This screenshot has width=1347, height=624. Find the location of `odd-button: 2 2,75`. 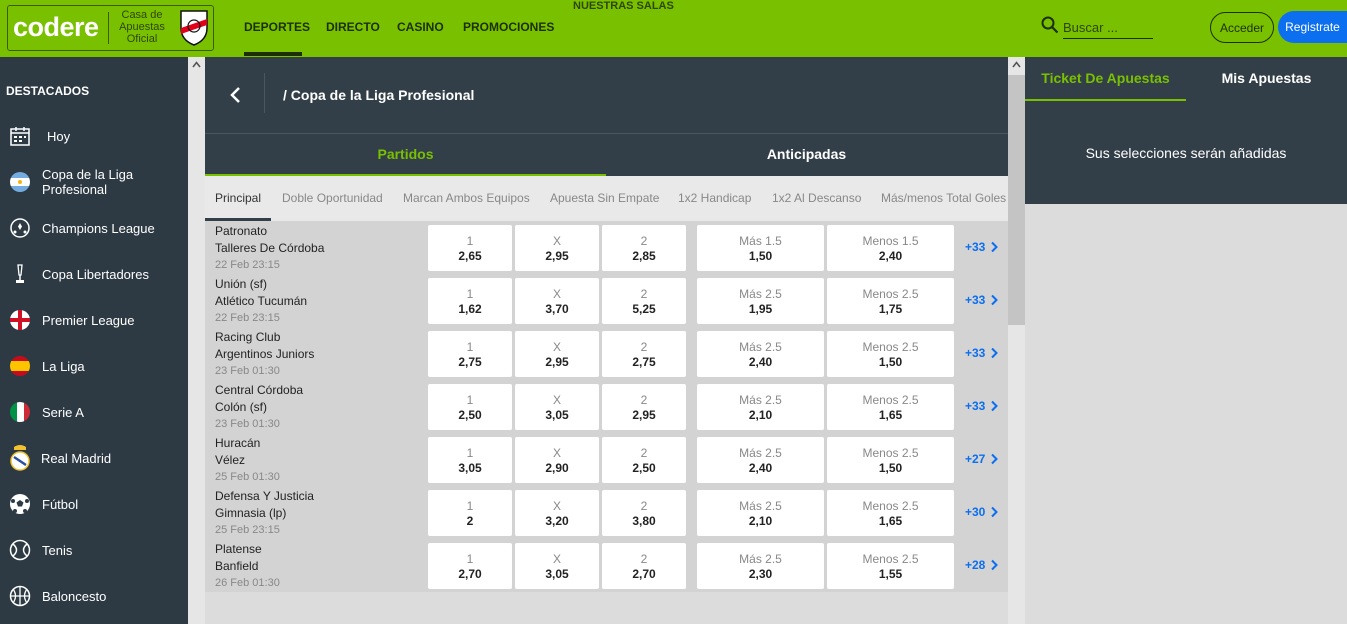

odd-button: 2 2,75 is located at coordinates (644, 354).